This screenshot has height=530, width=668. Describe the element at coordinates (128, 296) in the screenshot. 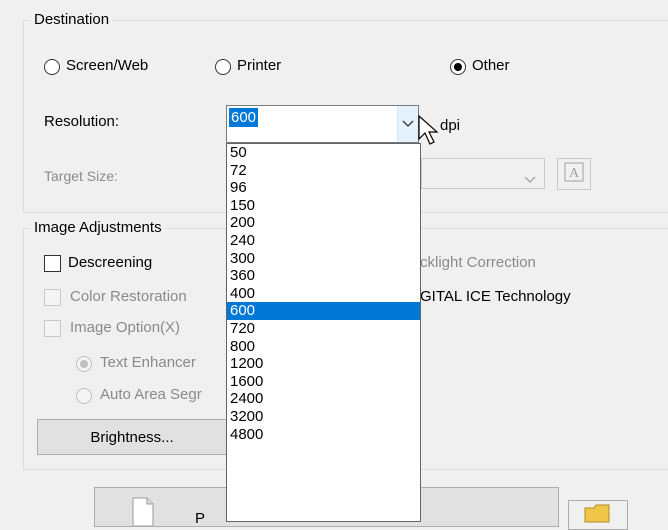

I see `color-restoration-label: Color Restoration` at that location.